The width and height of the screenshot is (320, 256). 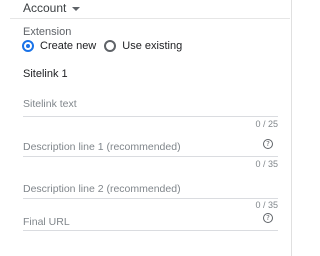 I want to click on extension-radio-group: Create new Use existing, so click(x=106, y=46).